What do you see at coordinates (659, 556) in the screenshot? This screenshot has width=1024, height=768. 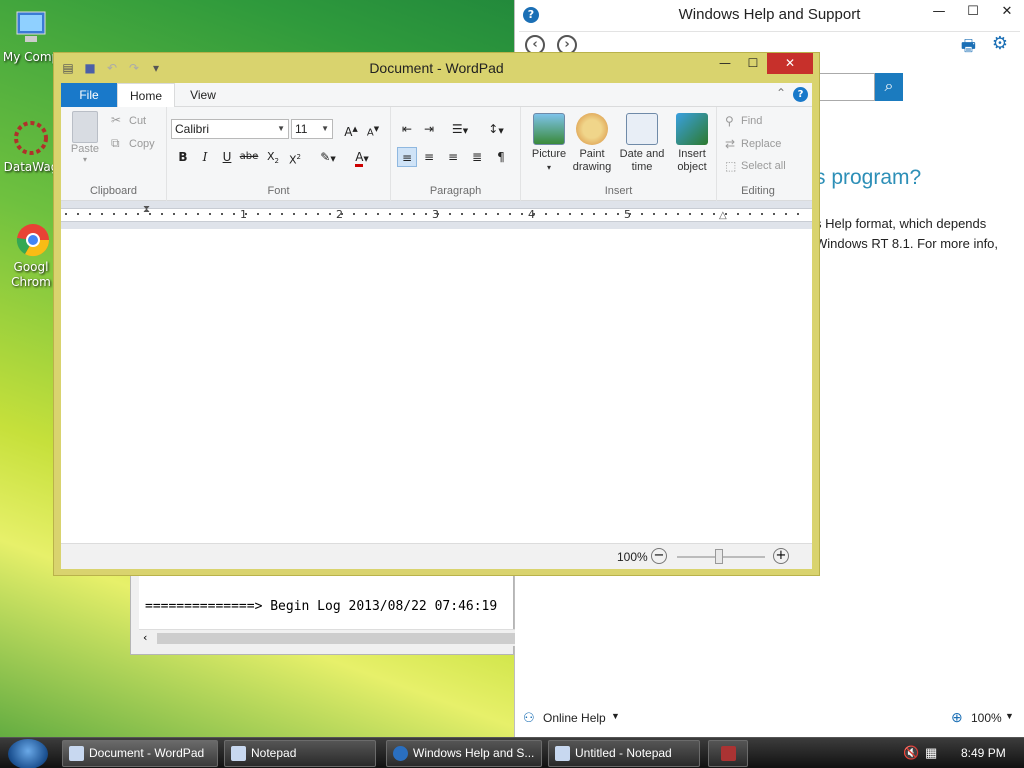 I see `zoom-out-icon: −` at bounding box center [659, 556].